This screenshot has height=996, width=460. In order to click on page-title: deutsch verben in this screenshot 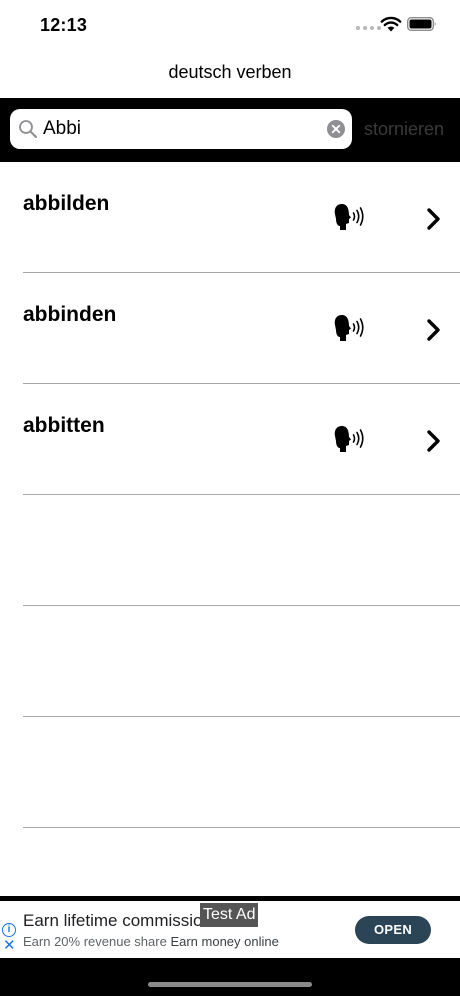, I will do `click(230, 72)`.